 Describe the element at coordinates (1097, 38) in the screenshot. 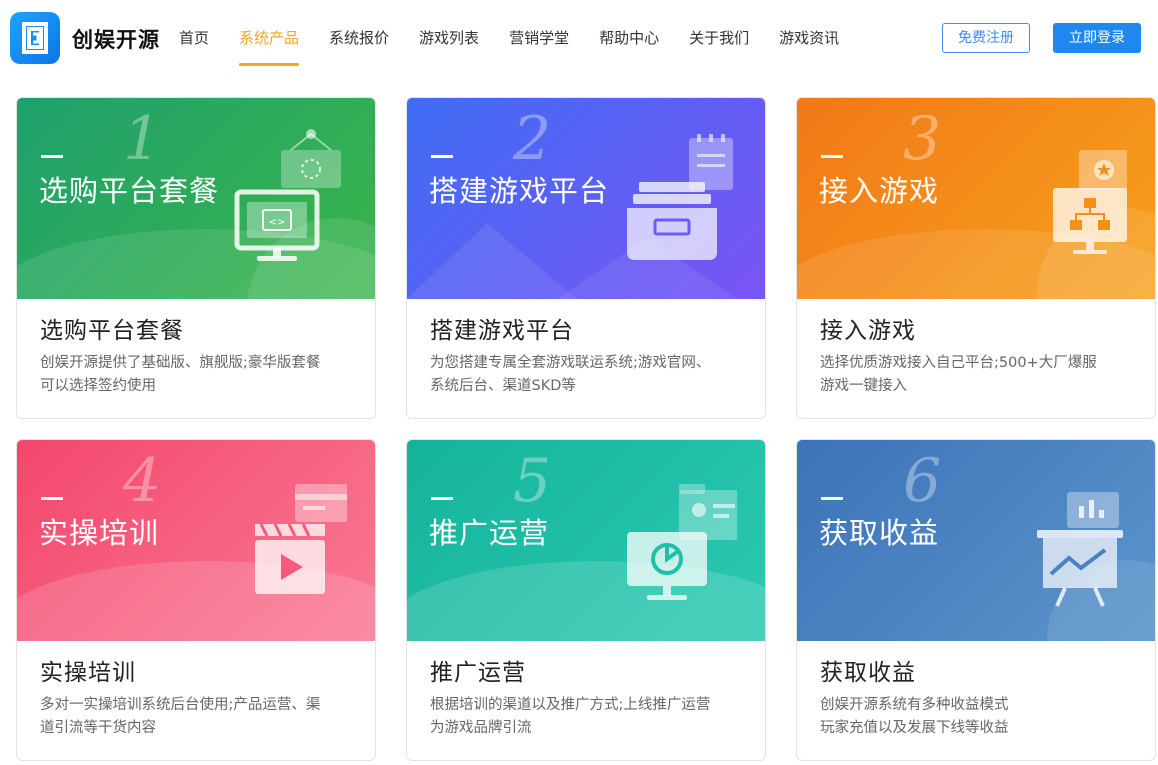

I see `login-button: 立即登录` at that location.